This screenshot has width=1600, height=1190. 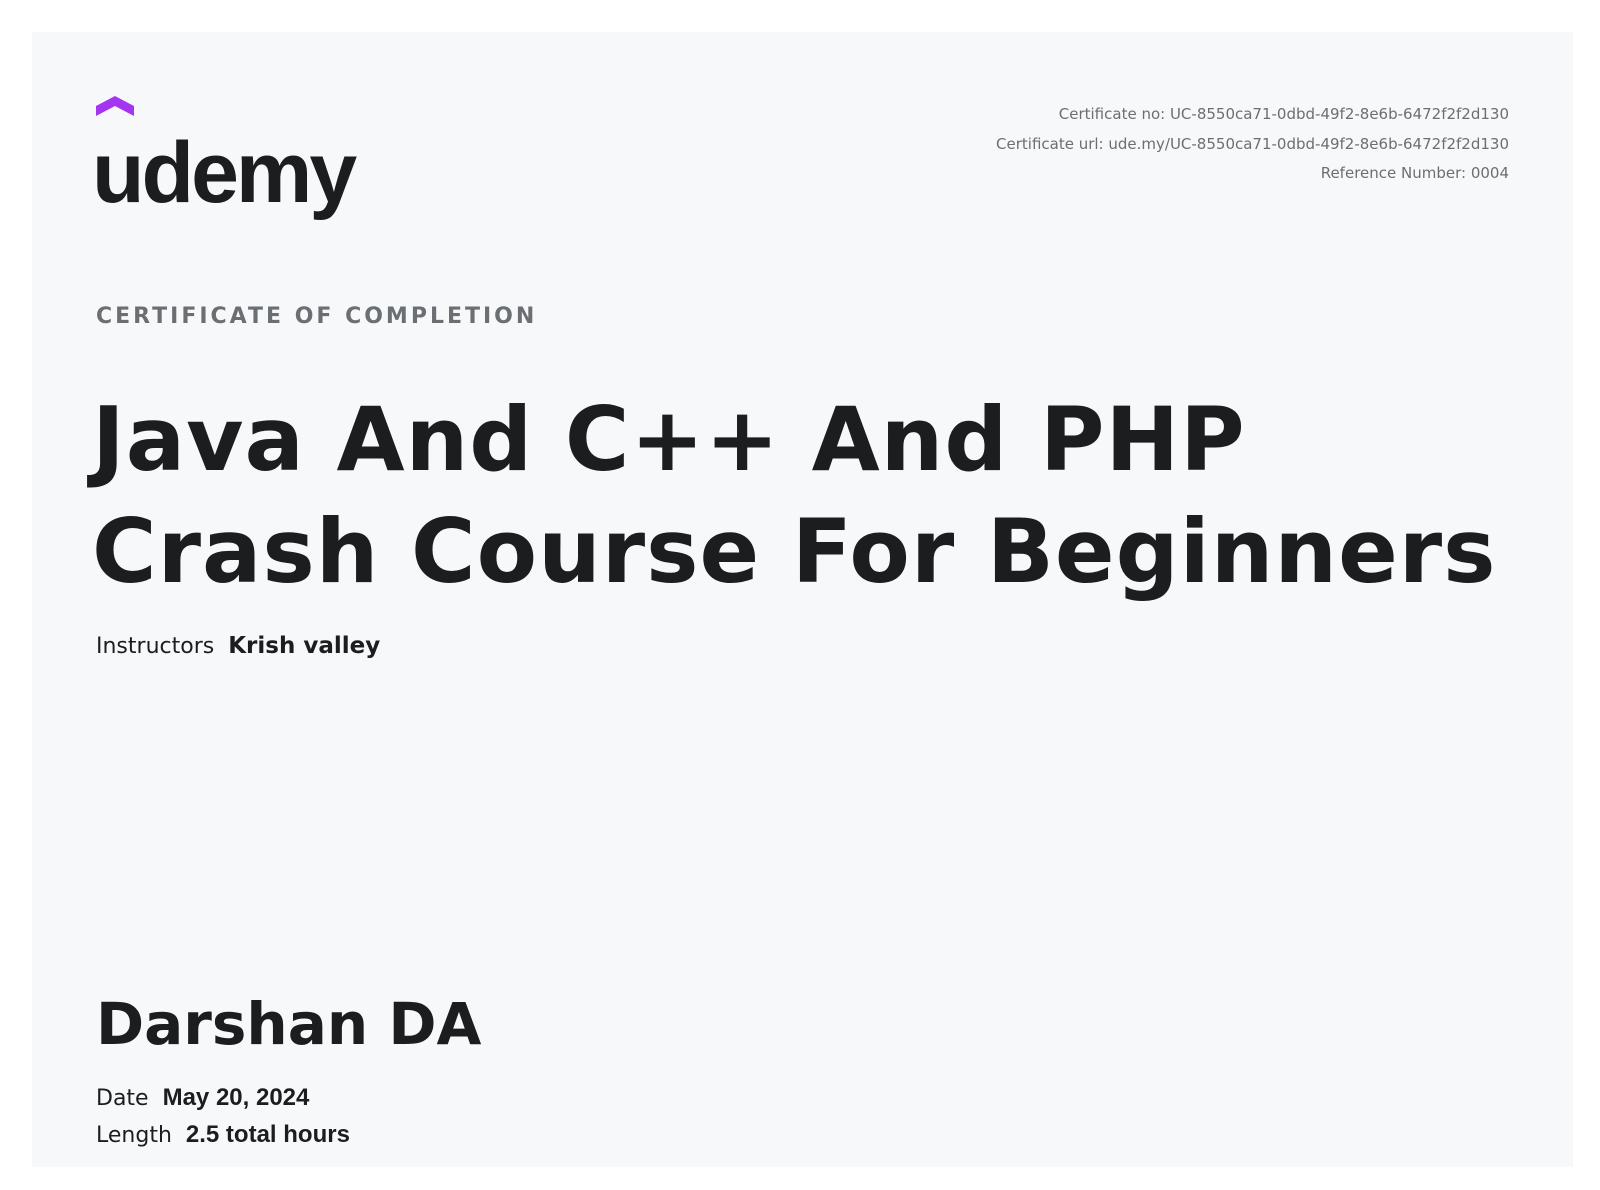 I want to click on length-label: Length, so click(x=134, y=1135).